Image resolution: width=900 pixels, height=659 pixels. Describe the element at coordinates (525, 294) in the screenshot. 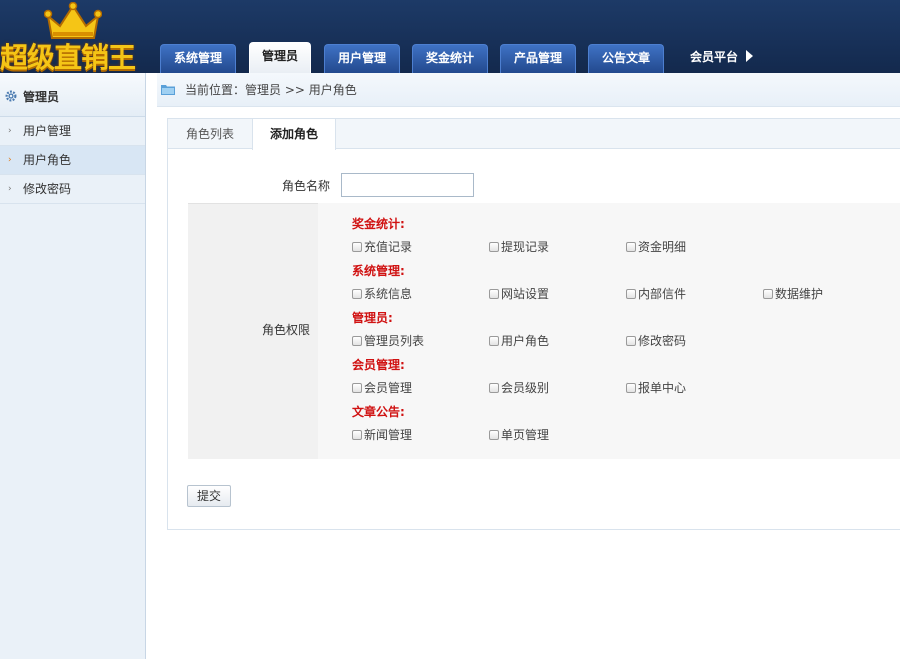

I see `checkbox-label: 网站设置` at that location.